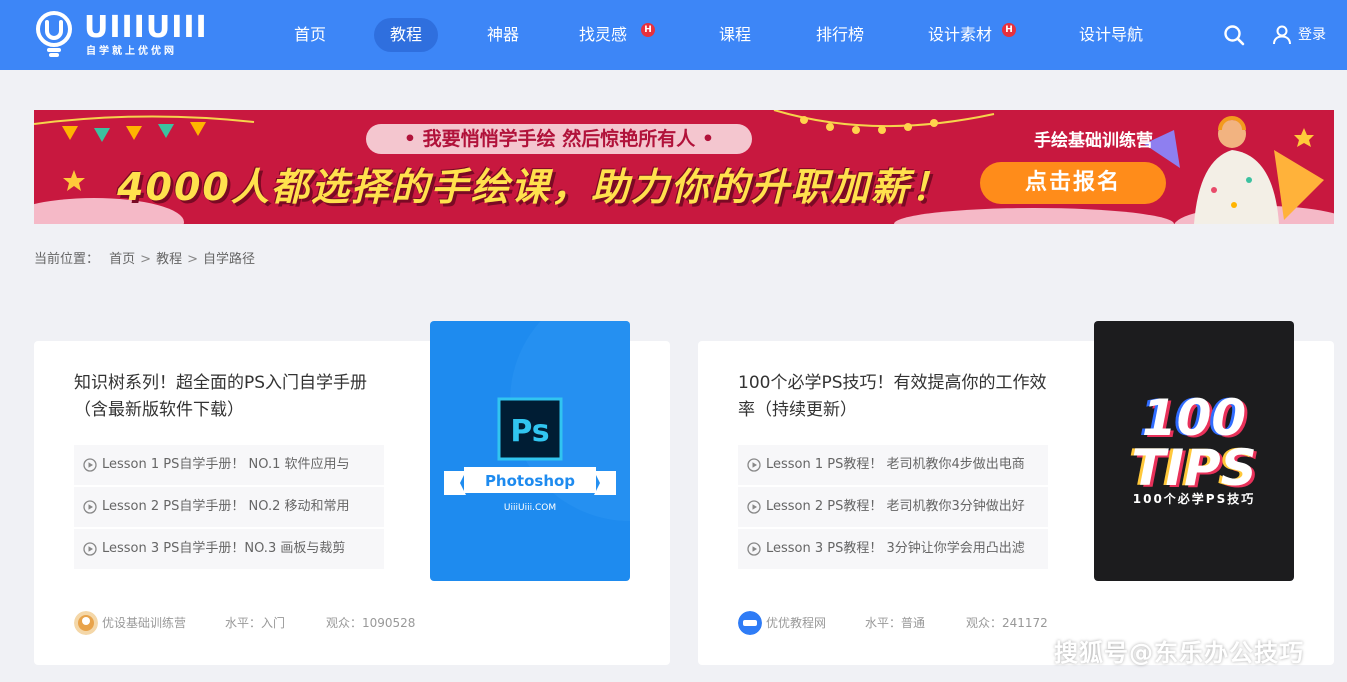 This screenshot has width=1347, height=682. Describe the element at coordinates (144, 623) in the screenshot. I see `author-name: 优设基础训练营` at that location.